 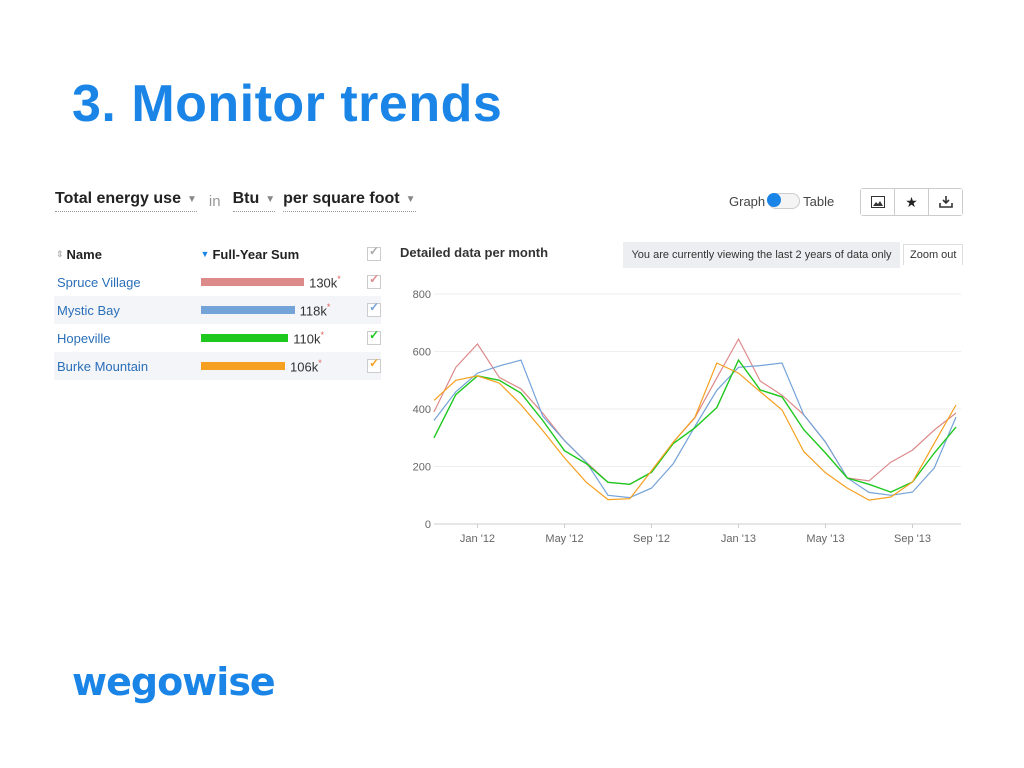 I want to click on image-icon, so click(x=877, y=202).